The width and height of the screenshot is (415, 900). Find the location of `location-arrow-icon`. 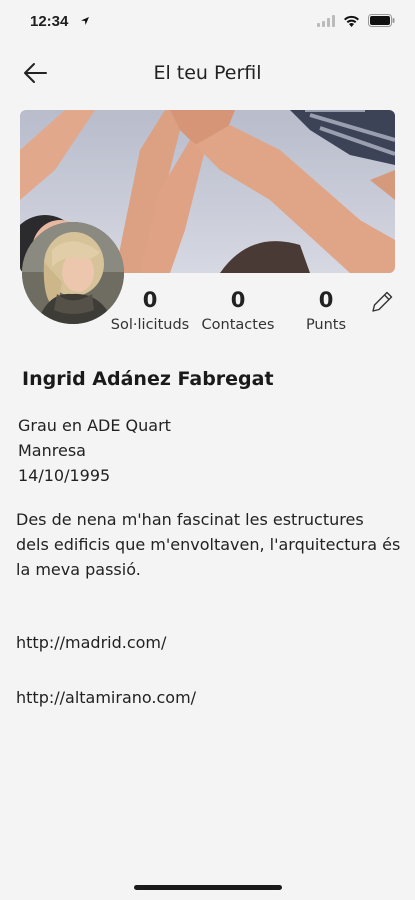

location-arrow-icon is located at coordinates (85, 21).